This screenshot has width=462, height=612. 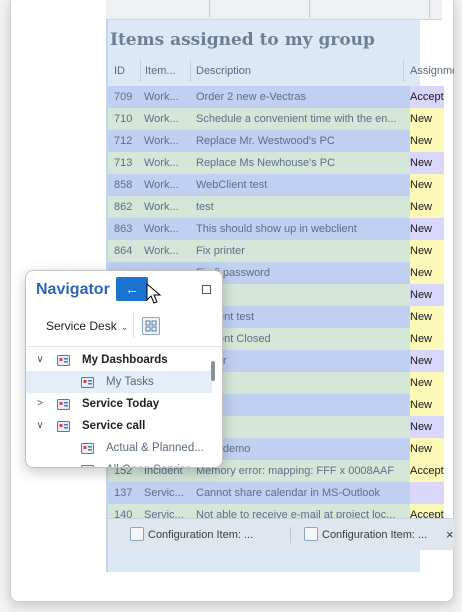 What do you see at coordinates (206, 289) in the screenshot?
I see `restore-icon` at bounding box center [206, 289].